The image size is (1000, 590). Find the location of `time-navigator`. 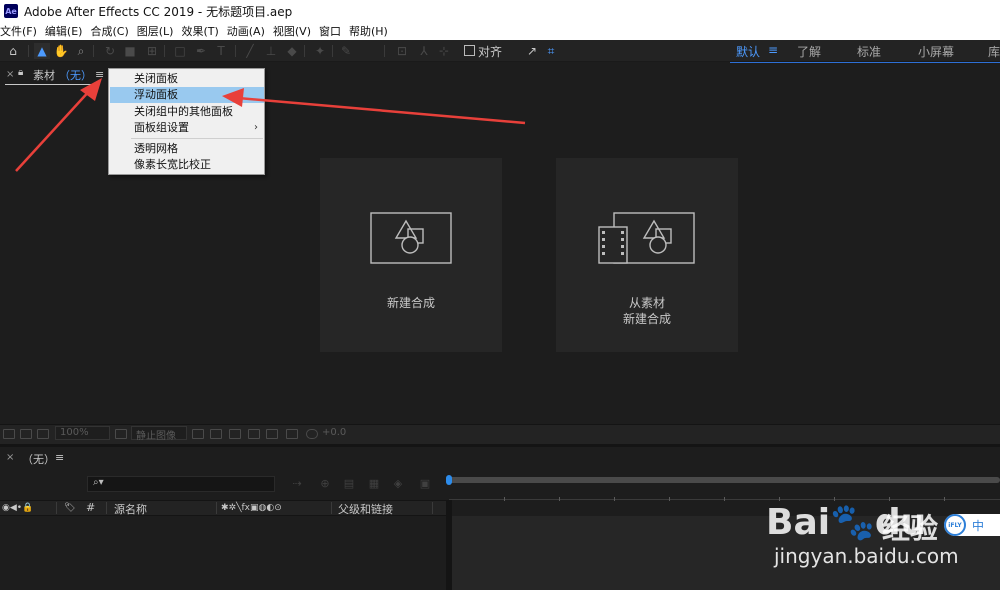

time-navigator is located at coordinates (724, 480).